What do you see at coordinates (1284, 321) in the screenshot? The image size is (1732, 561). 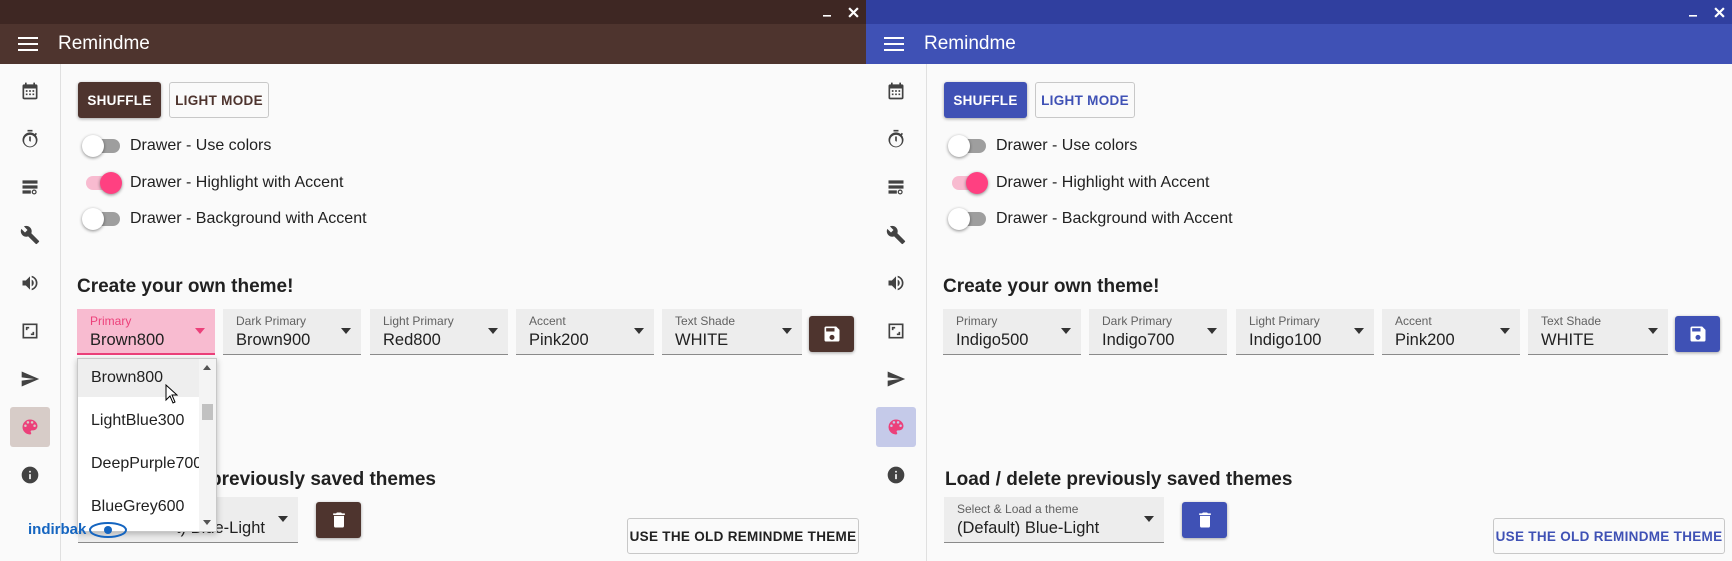 I see `field-label: Light Primary` at bounding box center [1284, 321].